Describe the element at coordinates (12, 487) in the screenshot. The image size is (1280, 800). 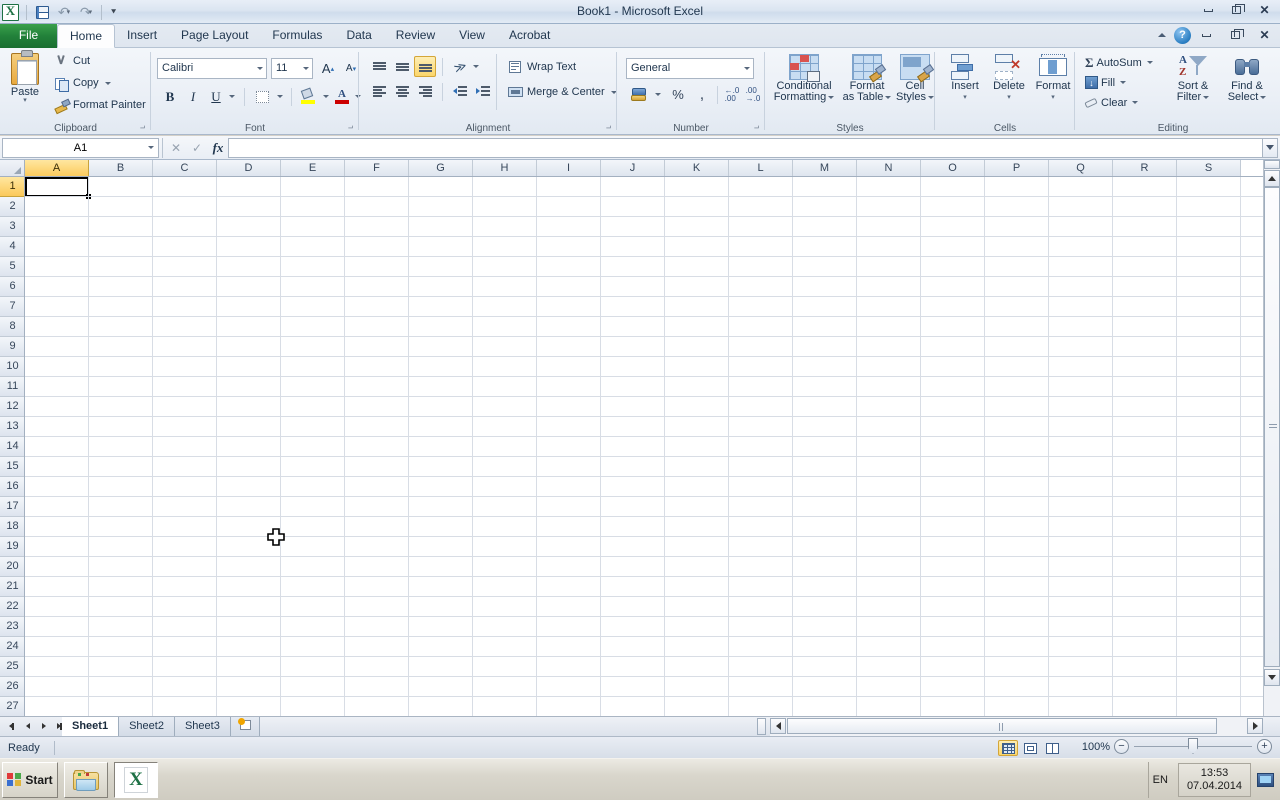
I see `row-header-16: 16` at that location.